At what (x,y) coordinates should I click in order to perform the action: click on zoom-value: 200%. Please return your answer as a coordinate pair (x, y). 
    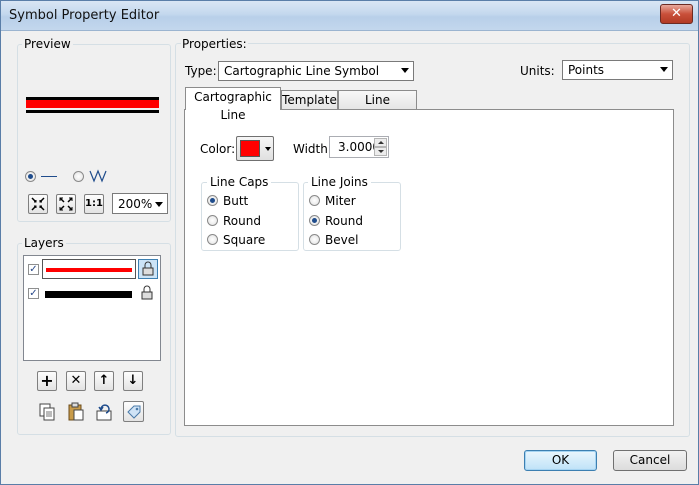
    Looking at the image, I should click on (135, 204).